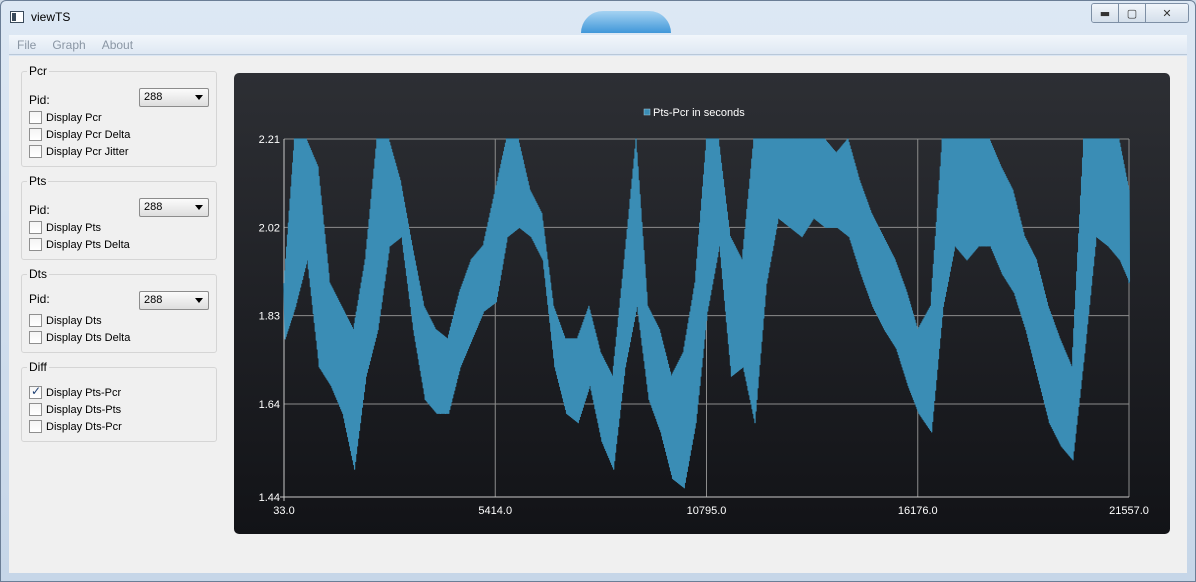 The height and width of the screenshot is (582, 1196). Describe the element at coordinates (17, 17) in the screenshot. I see `app-icon` at that location.